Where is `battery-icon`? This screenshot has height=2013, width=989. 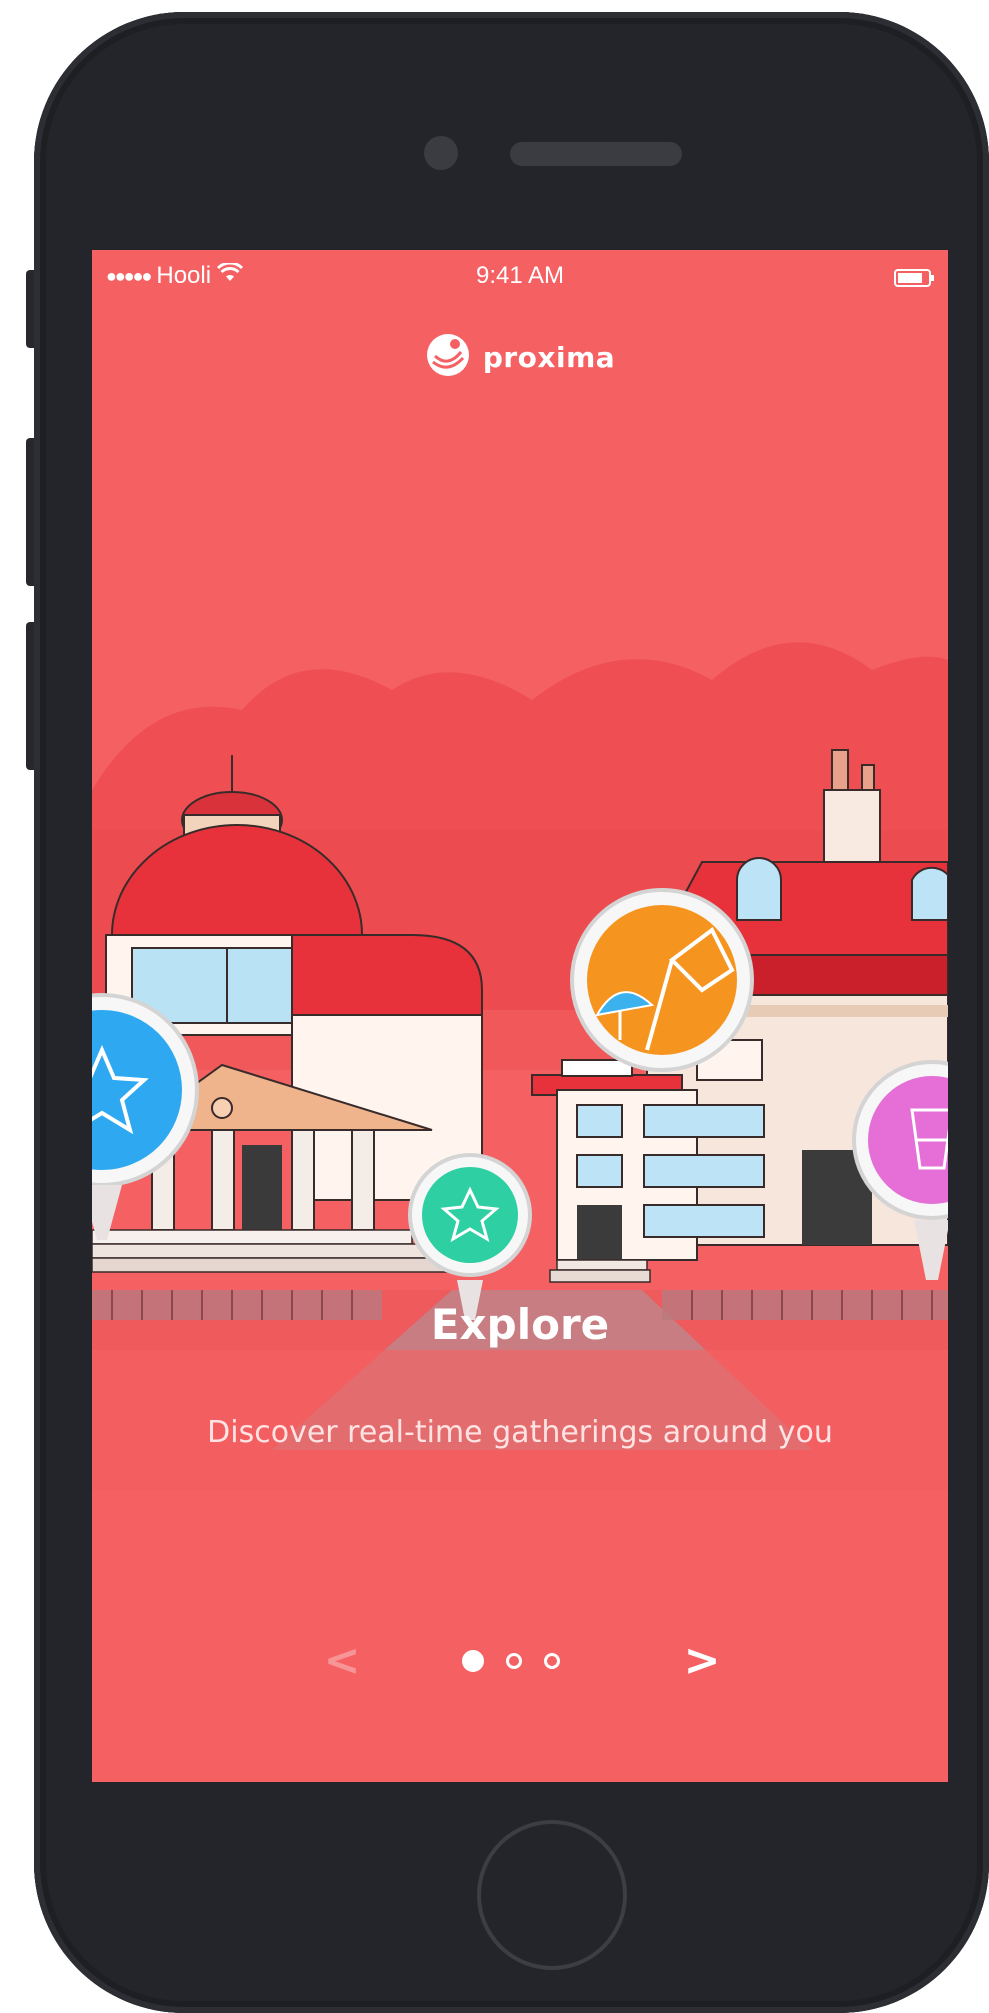 battery-icon is located at coordinates (914, 276).